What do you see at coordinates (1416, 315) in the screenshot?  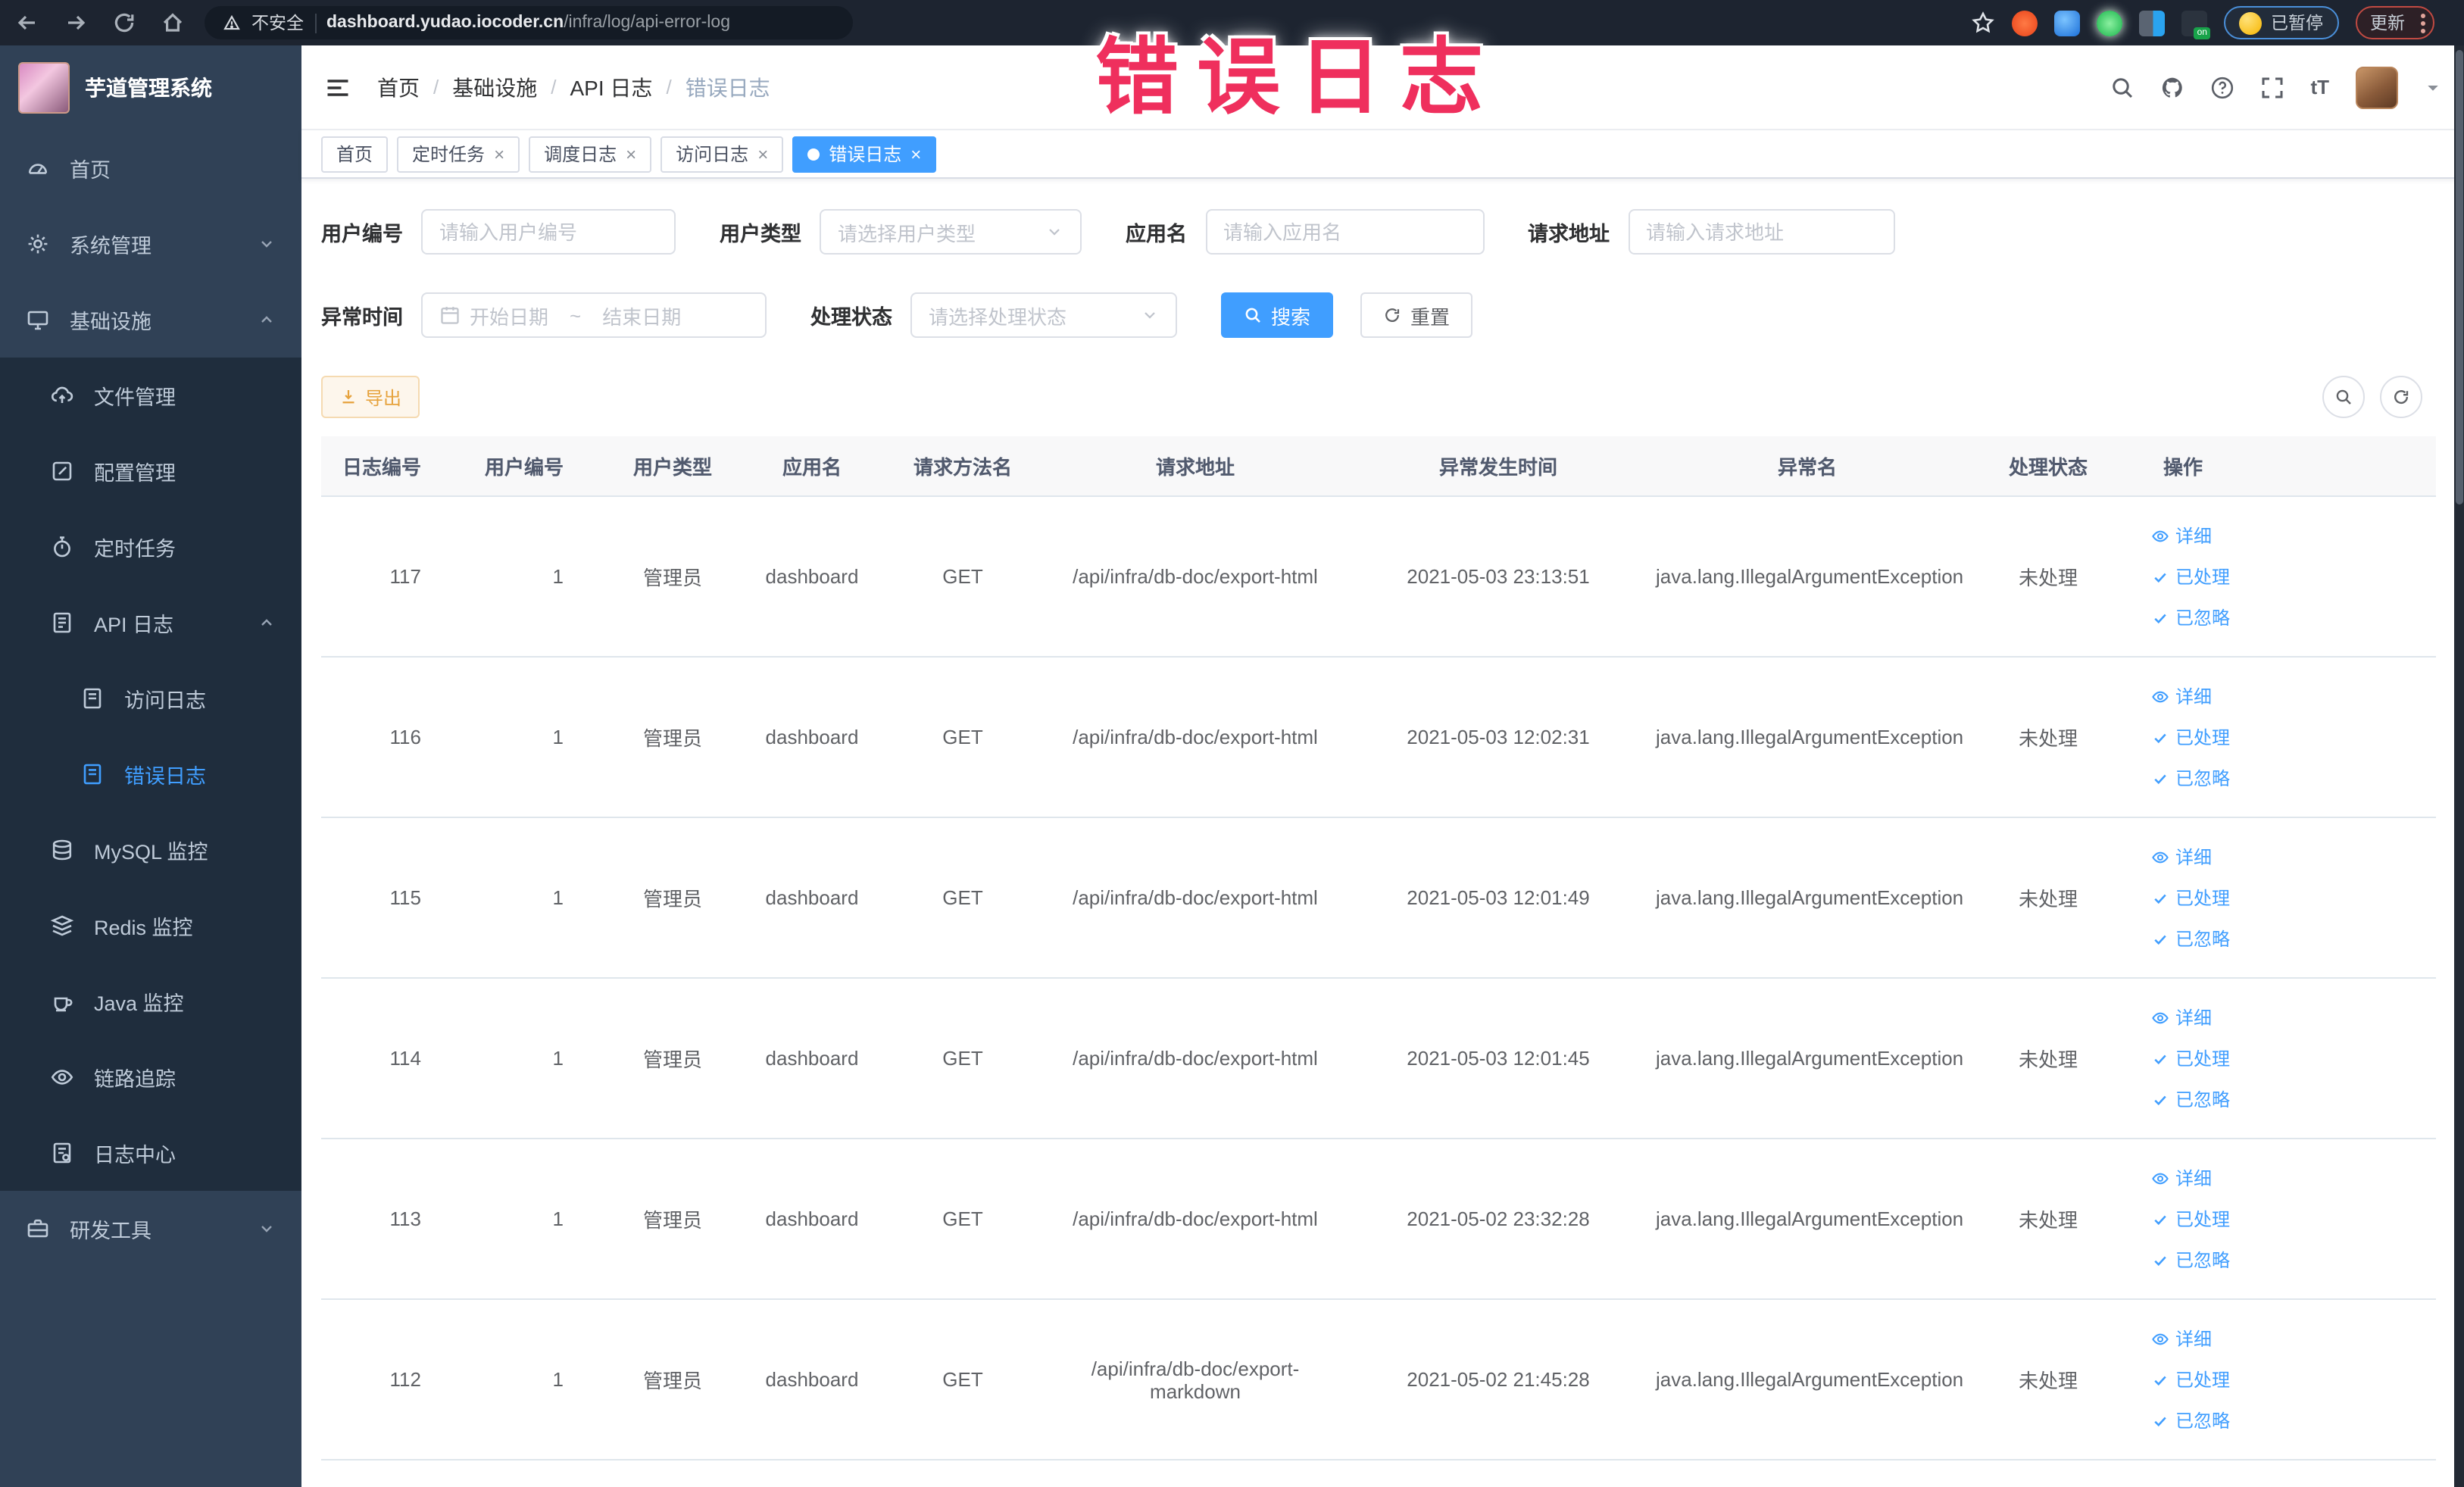 I see `reset-button: 重置` at bounding box center [1416, 315].